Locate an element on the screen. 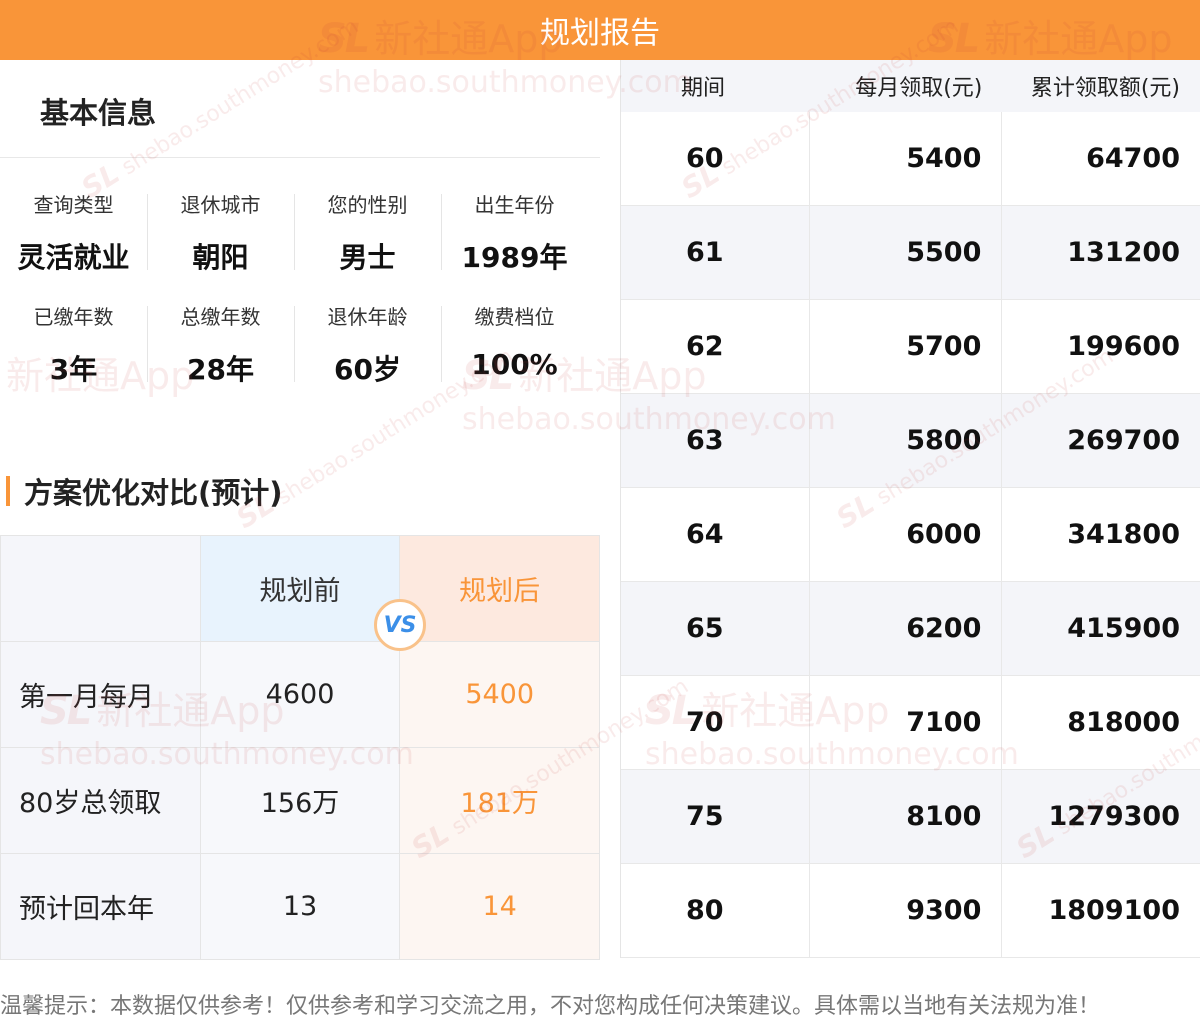  cumulative-cell: 131200 is located at coordinates (1123, 252).